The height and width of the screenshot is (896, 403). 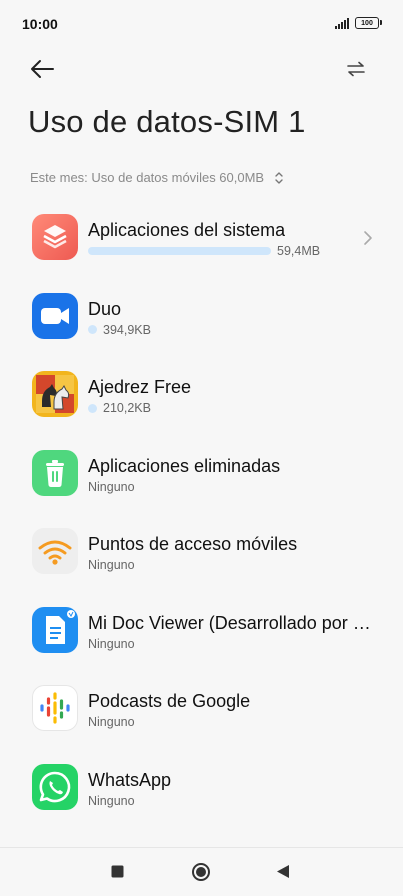 I want to click on app-name: Aplicaciones del sistema, so click(x=187, y=230).